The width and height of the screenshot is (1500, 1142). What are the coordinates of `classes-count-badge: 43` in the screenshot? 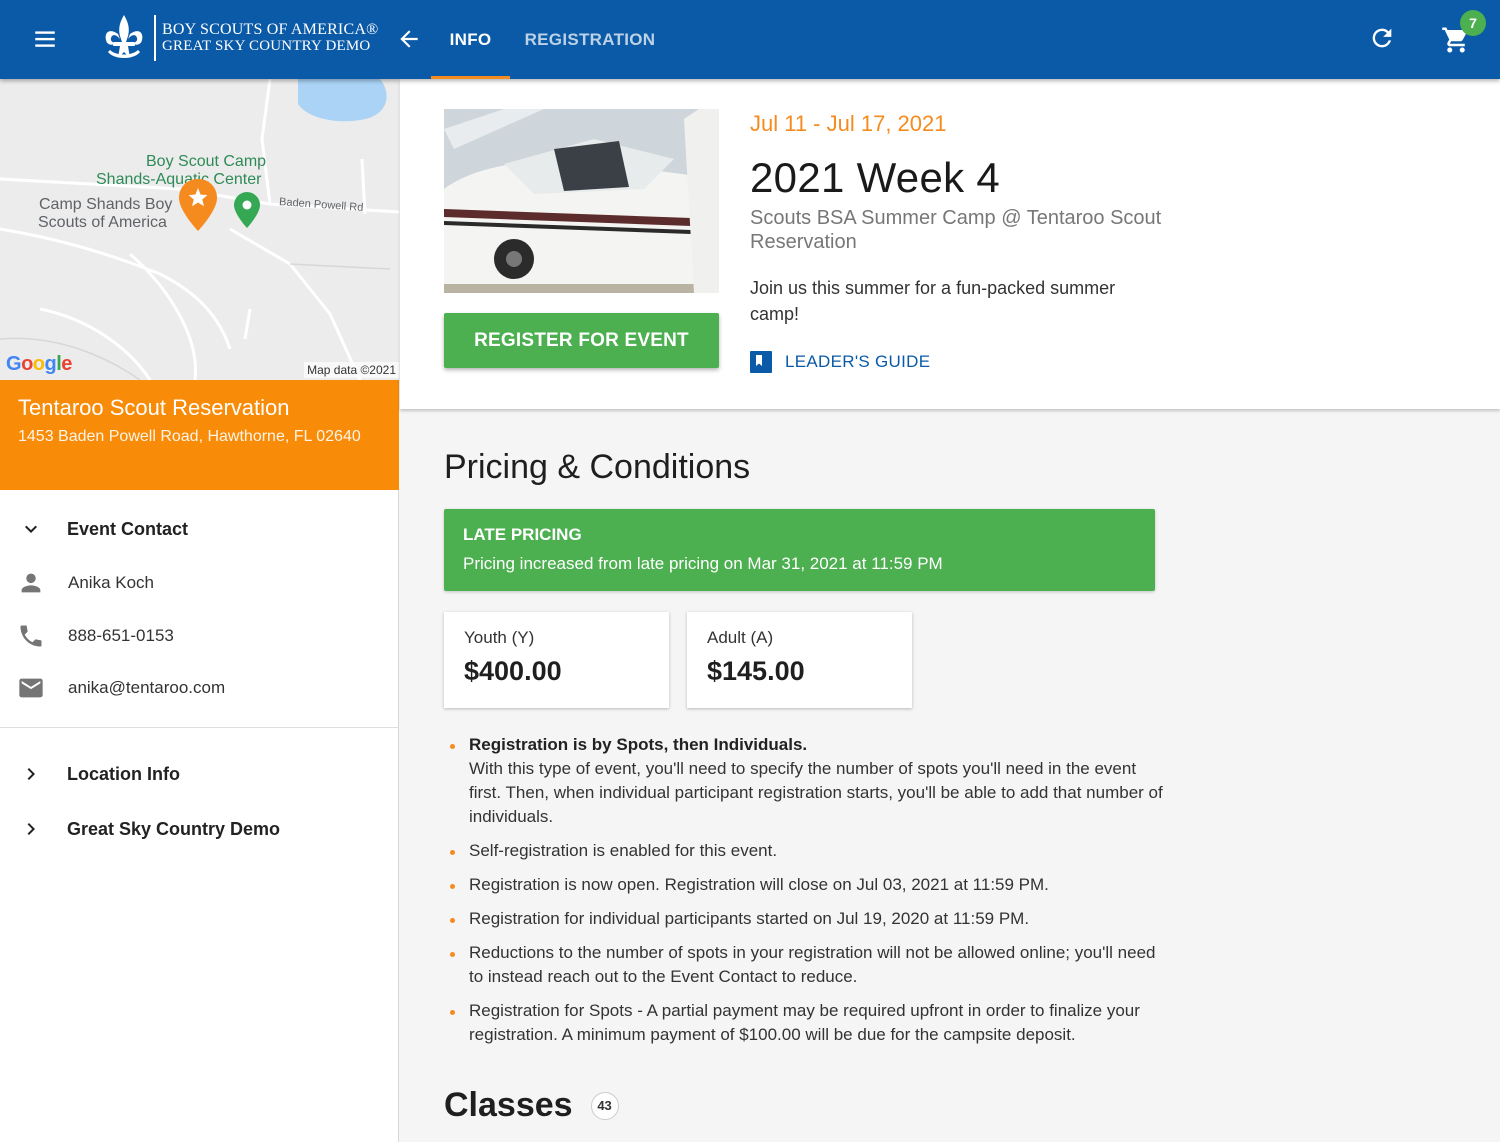 It's located at (604, 1105).